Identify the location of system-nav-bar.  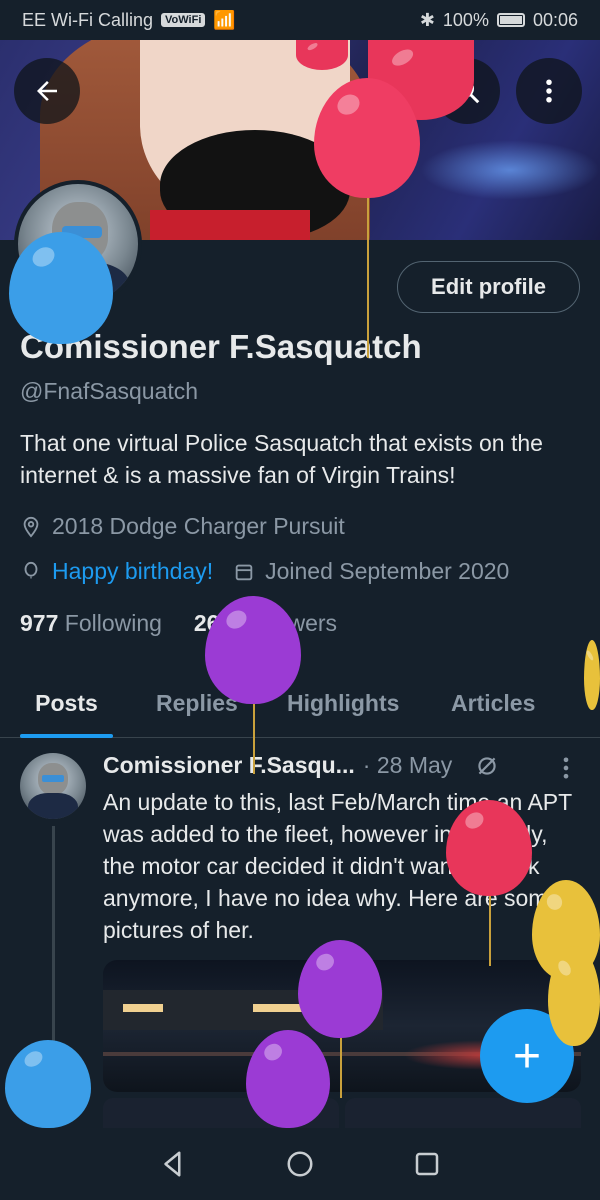
(300, 1164).